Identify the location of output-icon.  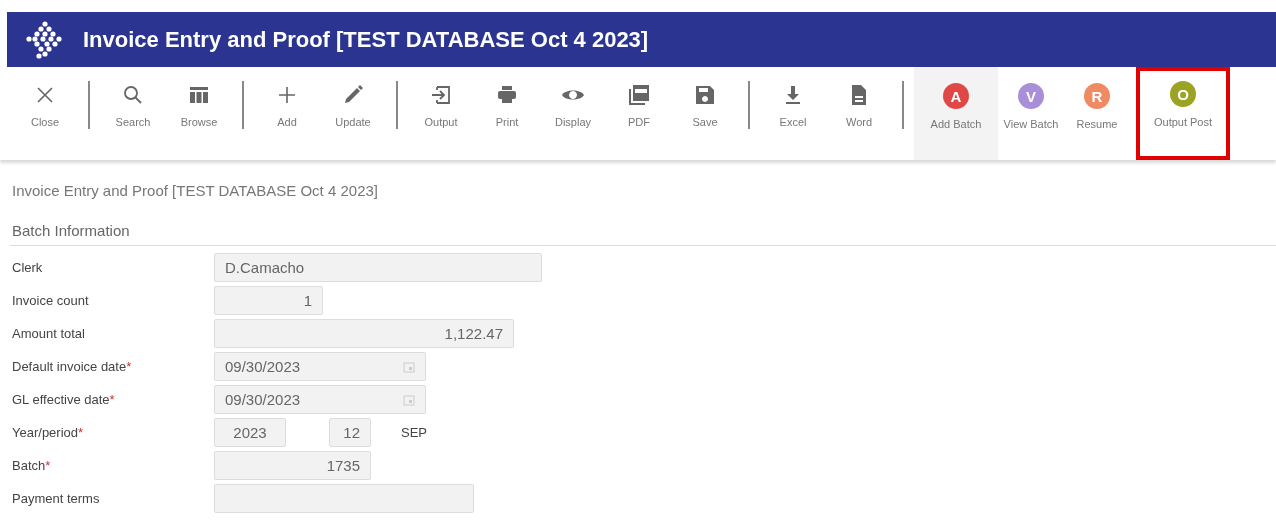
(441, 95).